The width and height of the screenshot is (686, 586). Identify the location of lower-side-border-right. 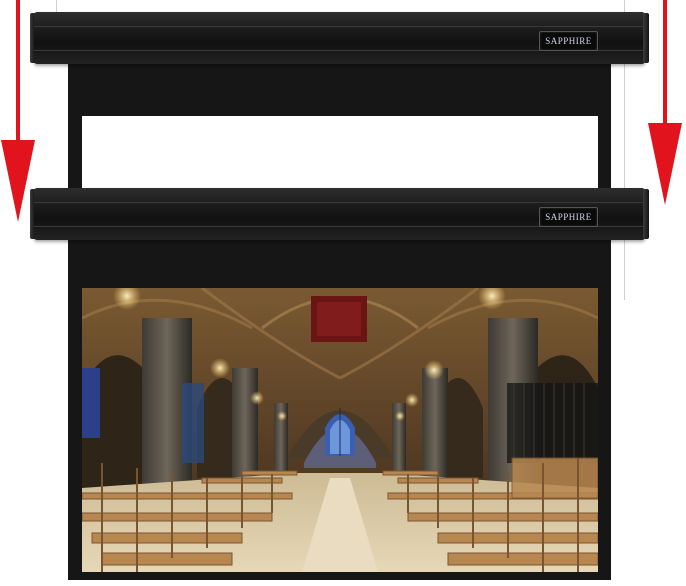
(604, 431).